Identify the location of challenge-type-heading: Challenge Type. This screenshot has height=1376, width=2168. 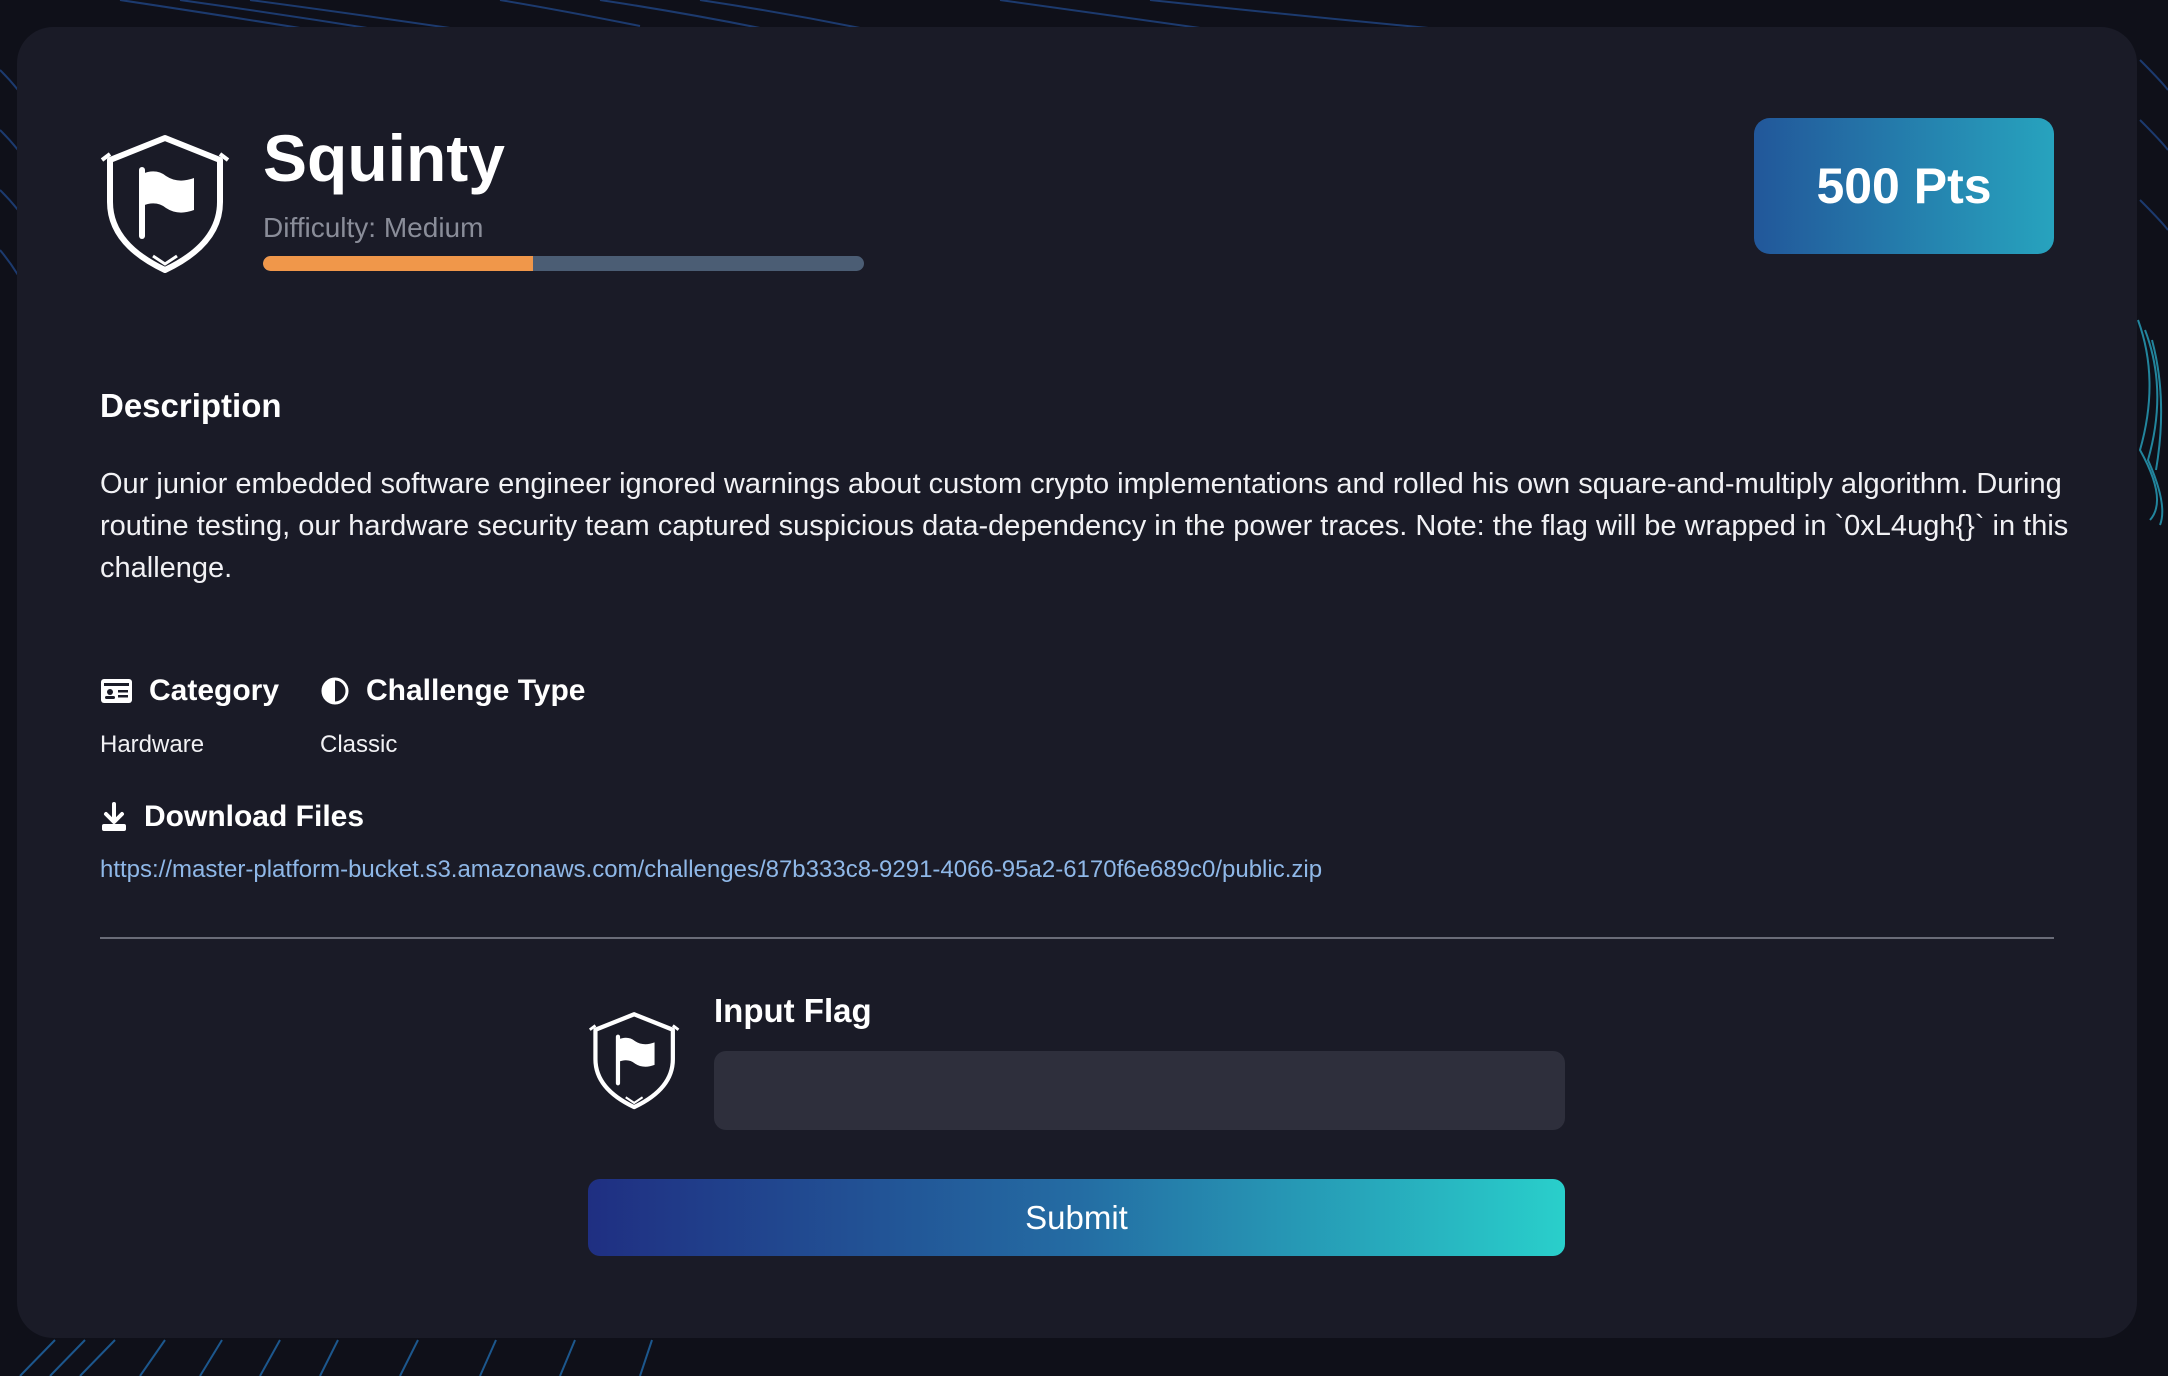
(453, 691).